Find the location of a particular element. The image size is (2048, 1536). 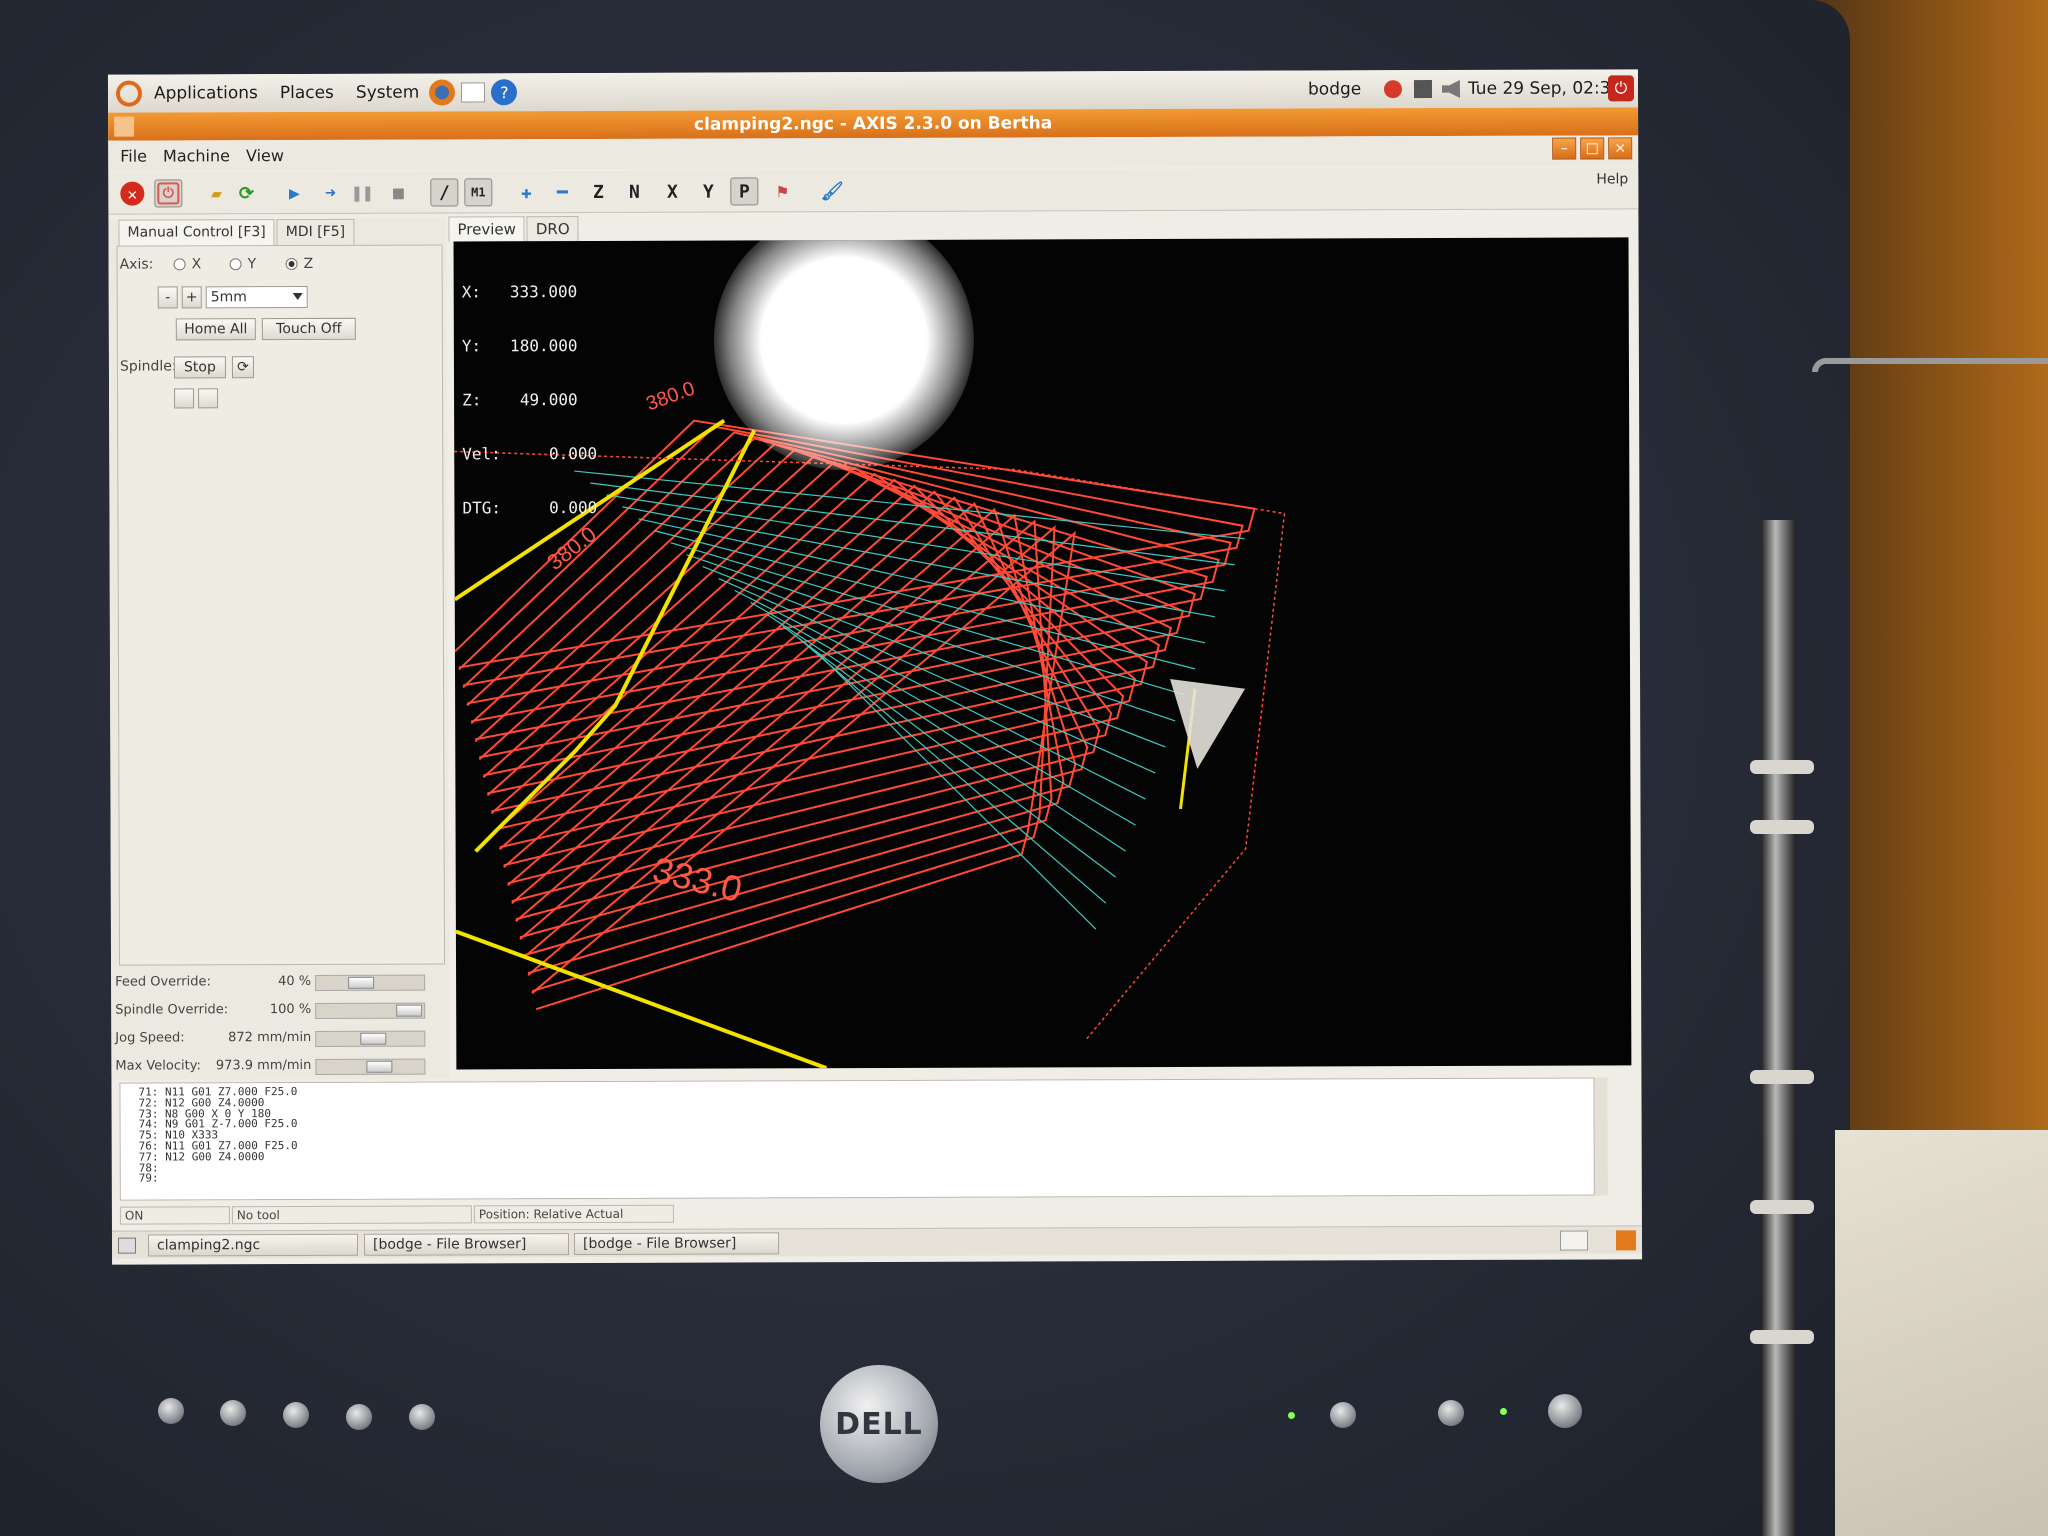

help-menu: Help is located at coordinates (1612, 179).